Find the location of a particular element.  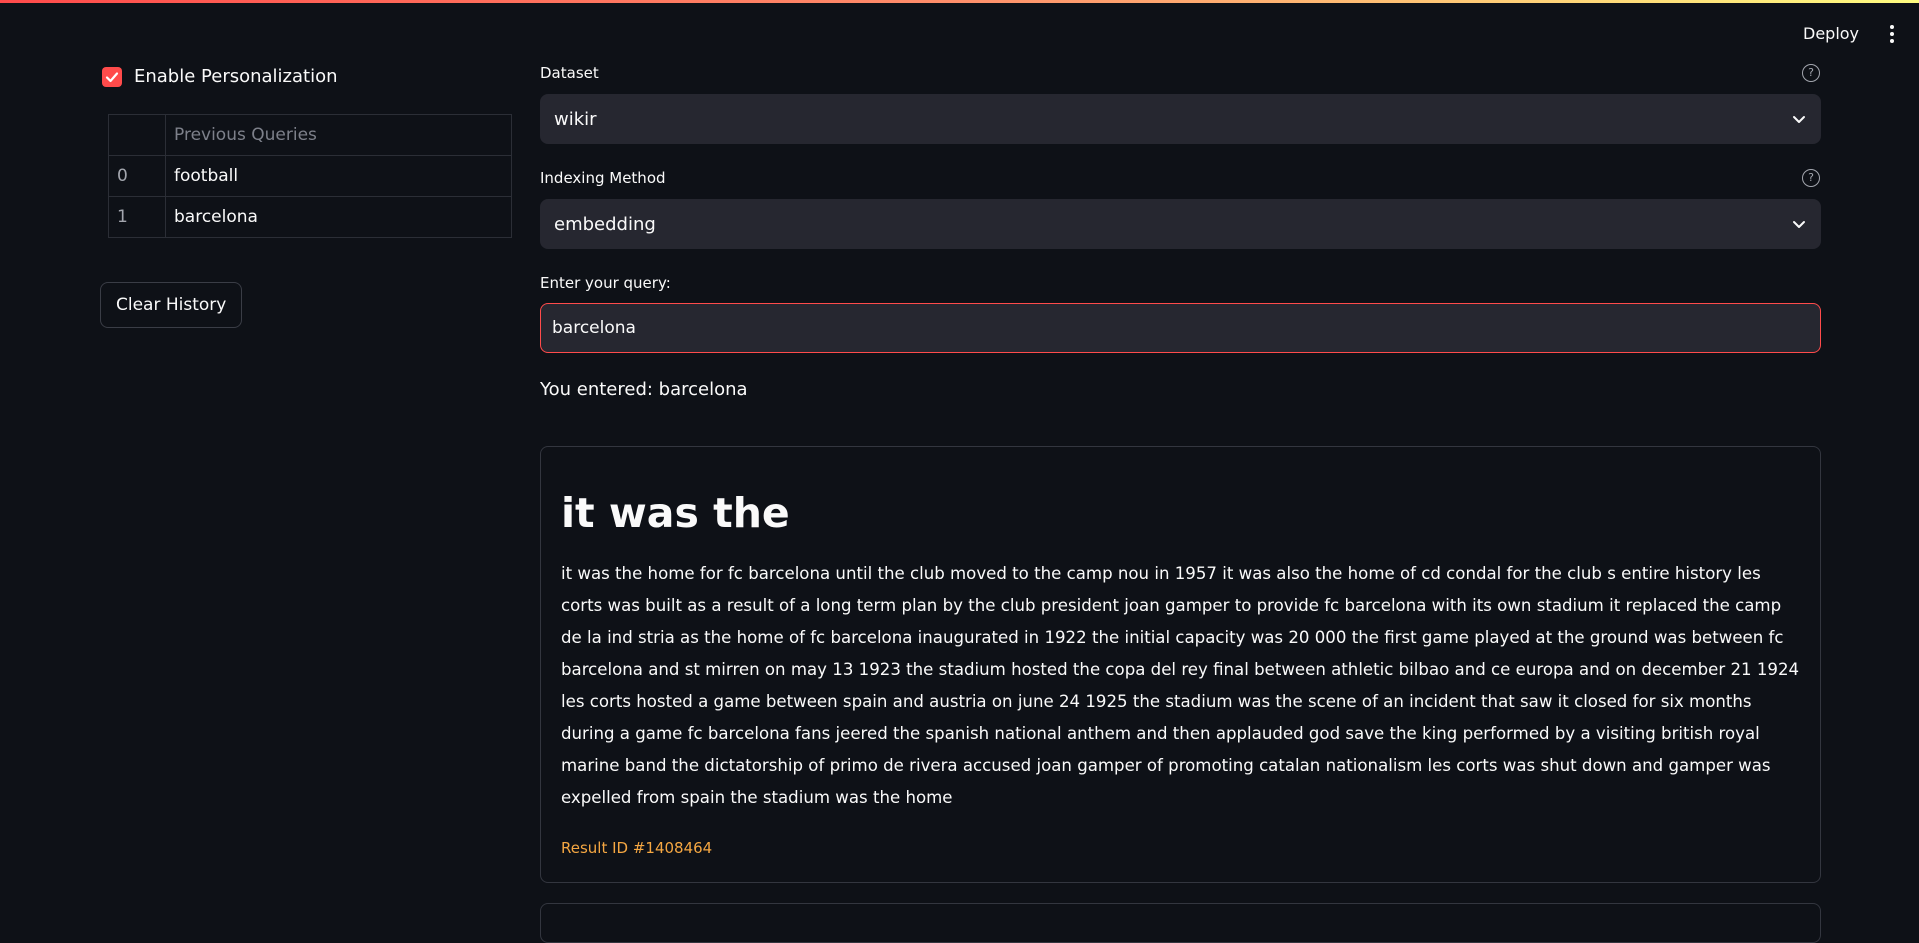

dataset-selected-value: wikir is located at coordinates (575, 119).